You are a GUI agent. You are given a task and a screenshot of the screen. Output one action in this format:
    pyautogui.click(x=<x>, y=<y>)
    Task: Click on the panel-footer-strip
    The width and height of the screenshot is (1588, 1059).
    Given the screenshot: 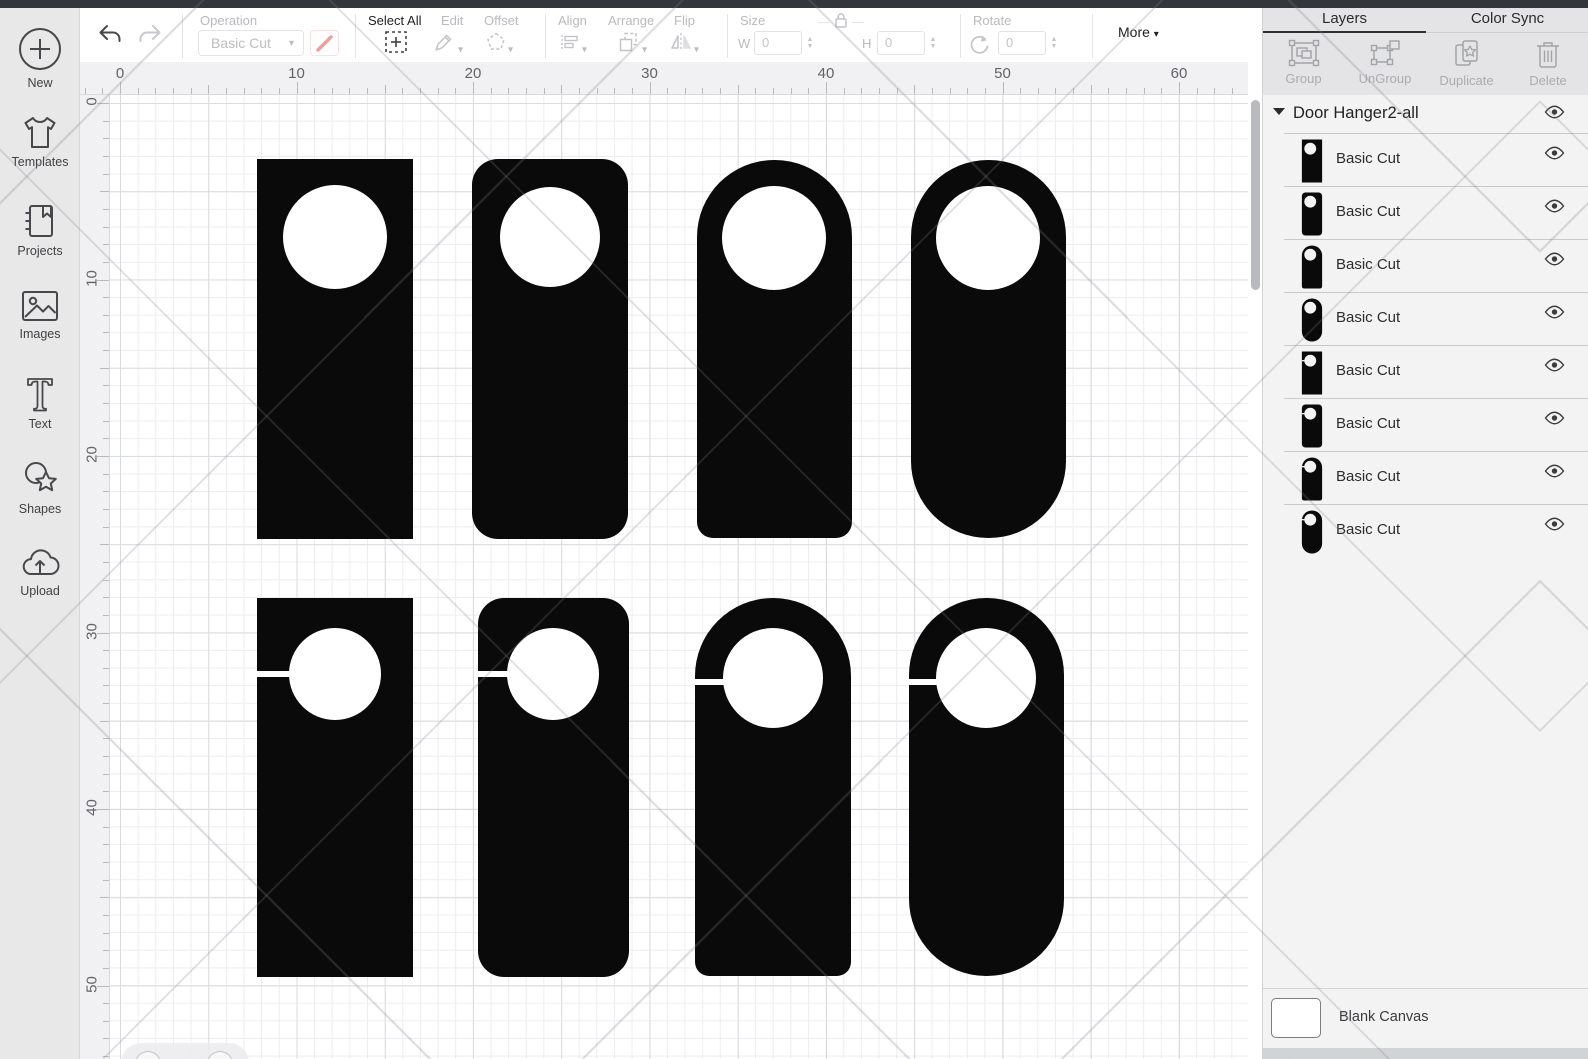 What is the action you would take?
    pyautogui.click(x=1425, y=1053)
    